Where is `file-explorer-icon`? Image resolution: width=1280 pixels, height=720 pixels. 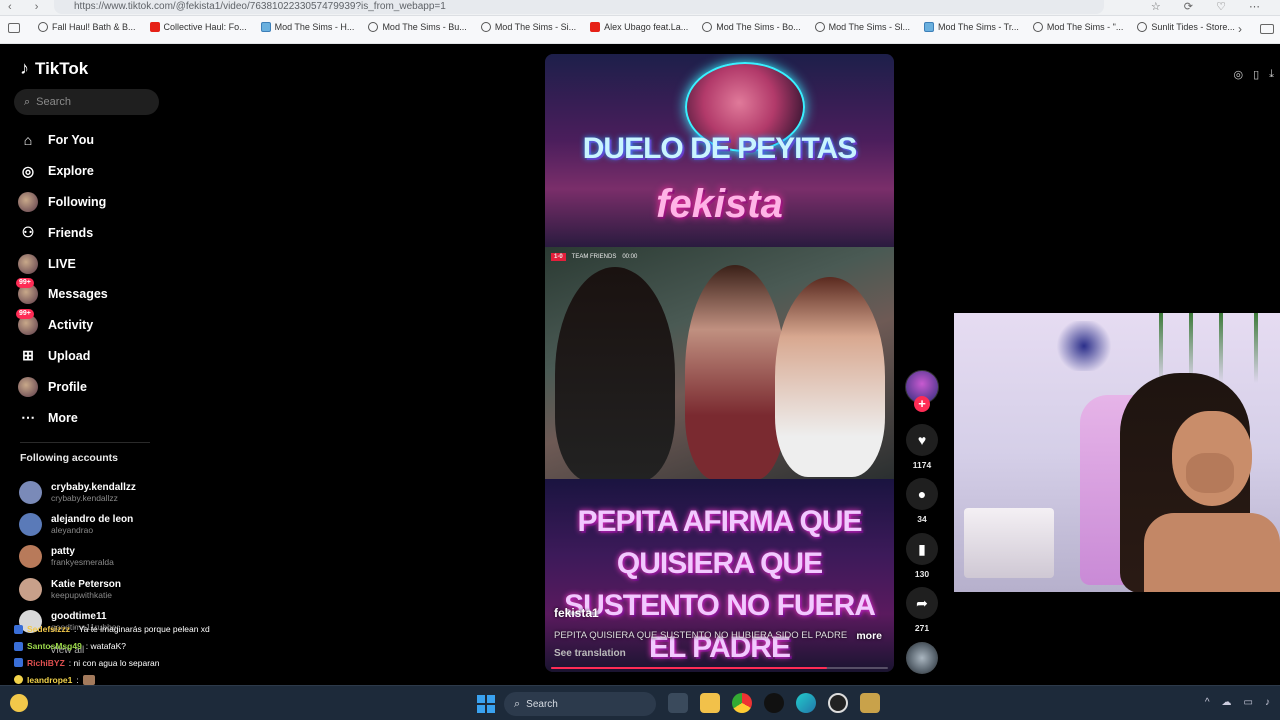 file-explorer-icon is located at coordinates (710, 703).